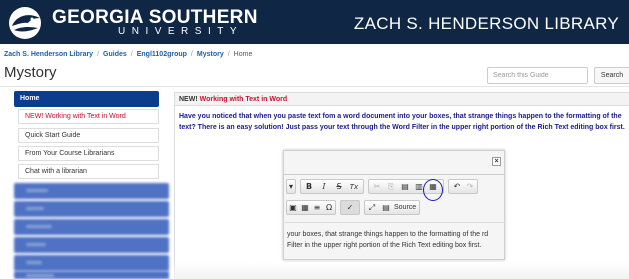 Image resolution: width=629 pixels, height=279 pixels. What do you see at coordinates (392, 207) in the screenshot?
I see `toolbar-group: ⤢ ▤ Source` at bounding box center [392, 207].